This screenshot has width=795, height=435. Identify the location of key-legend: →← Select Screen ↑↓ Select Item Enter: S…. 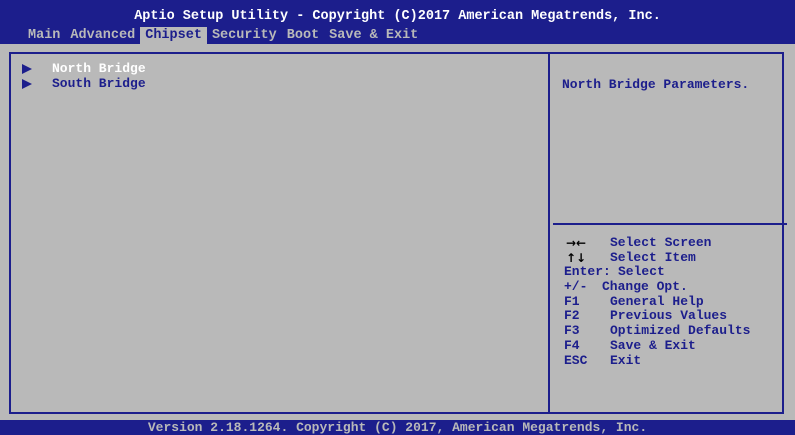
(657, 302).